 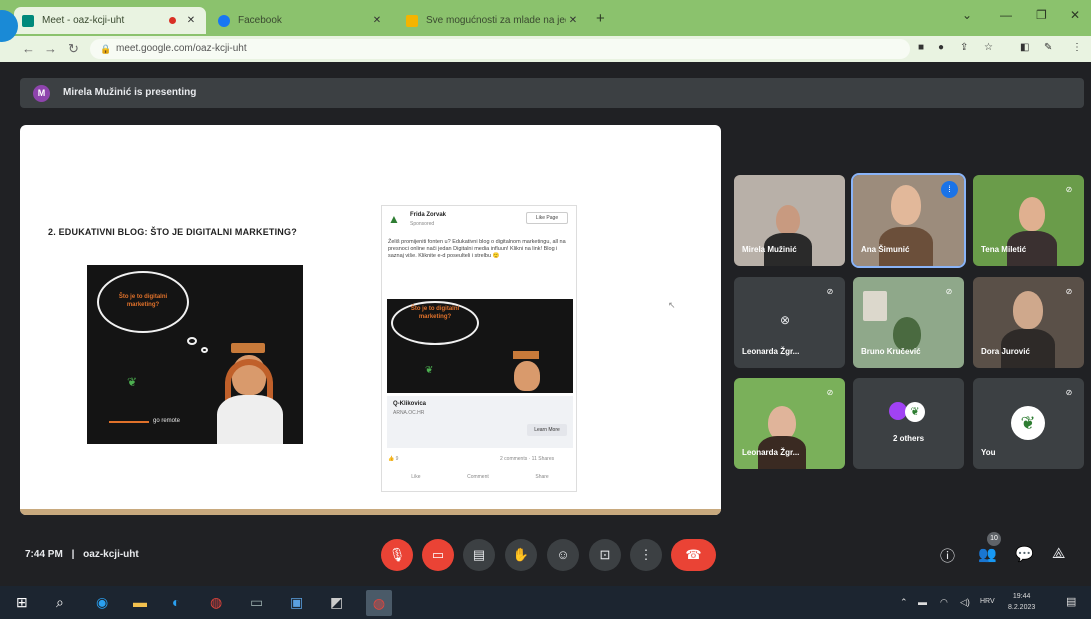 I want to click on tray-volume-icon: ◁), so click(x=965, y=602).